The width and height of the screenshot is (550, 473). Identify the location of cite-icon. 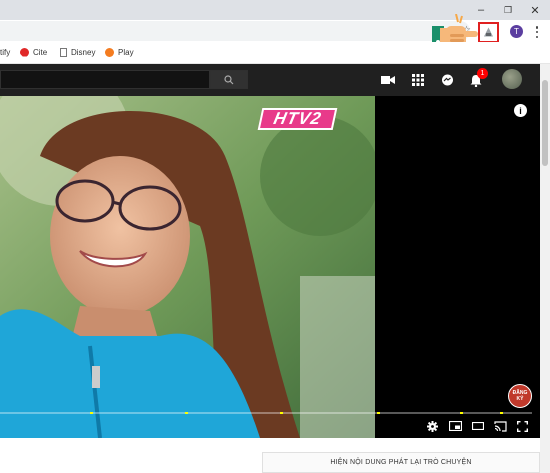
(24, 52).